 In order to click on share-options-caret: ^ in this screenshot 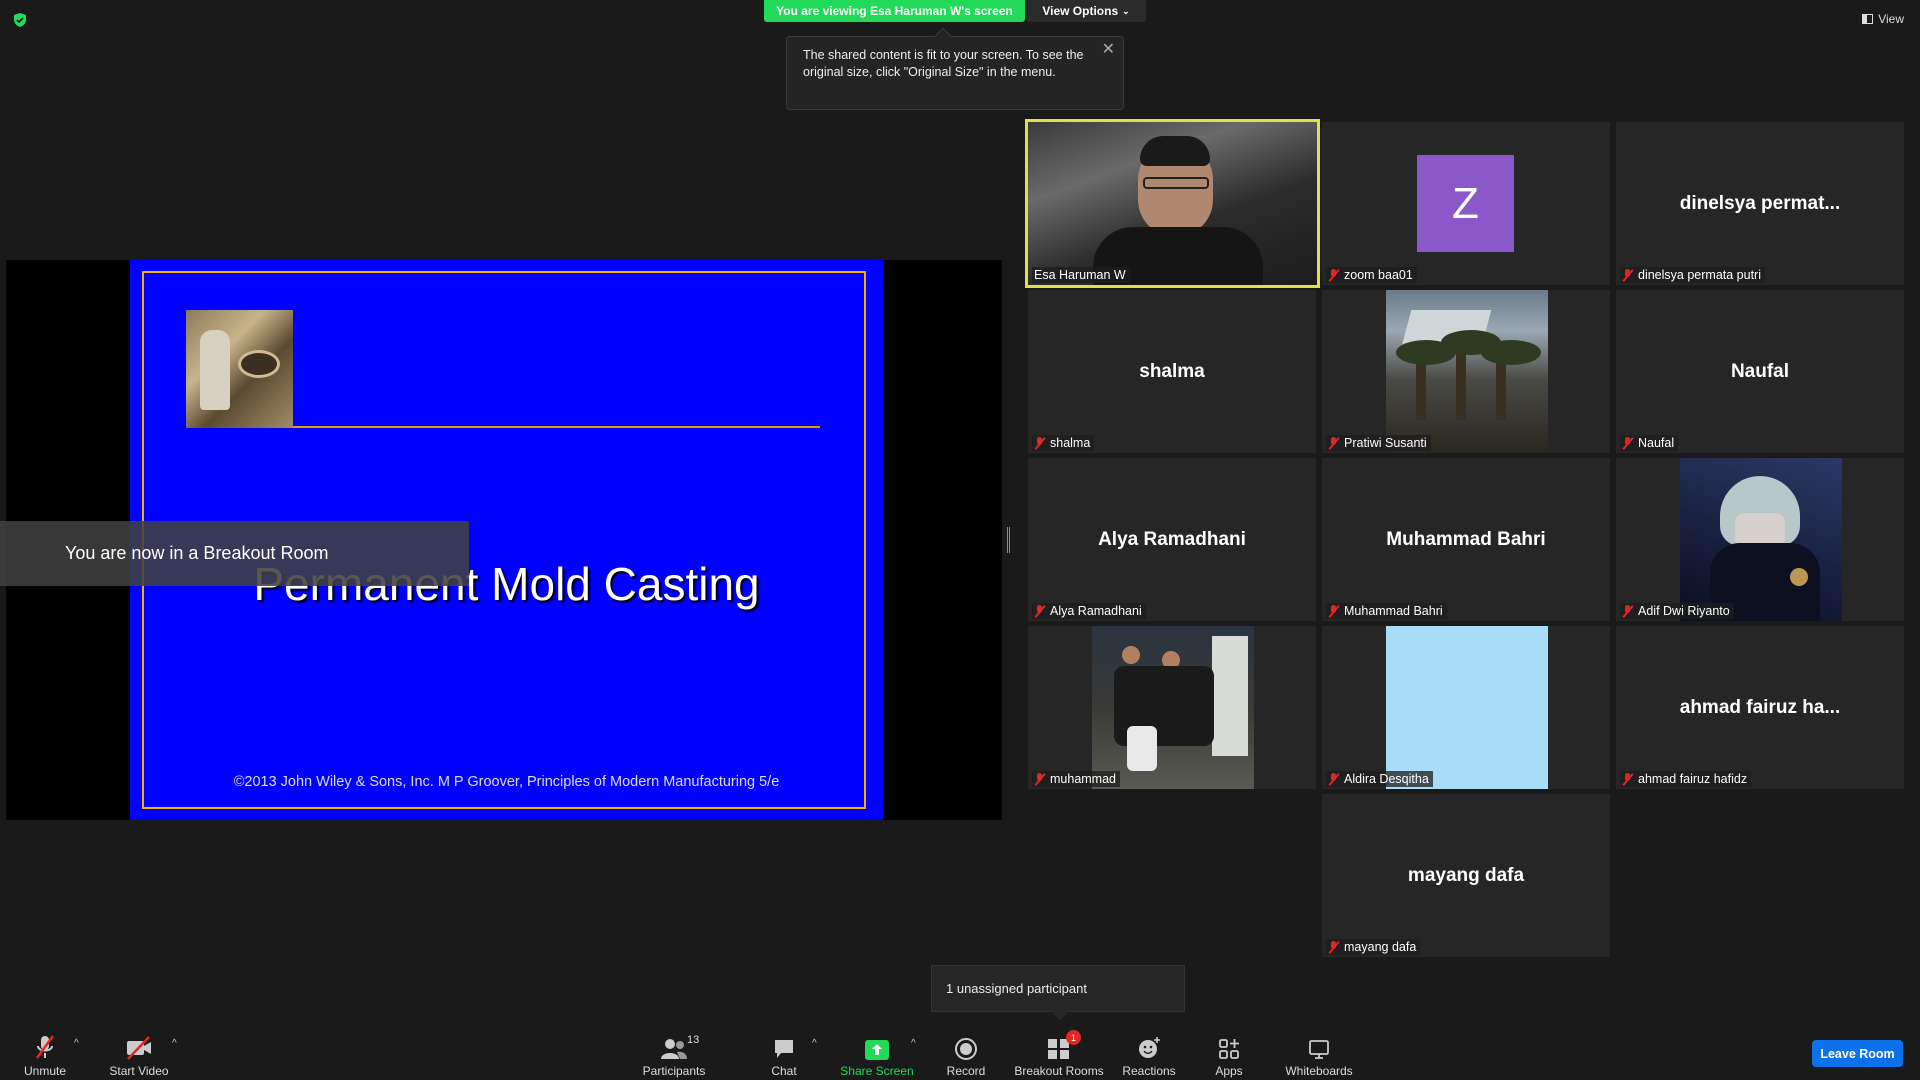, I will do `click(913, 1043)`.